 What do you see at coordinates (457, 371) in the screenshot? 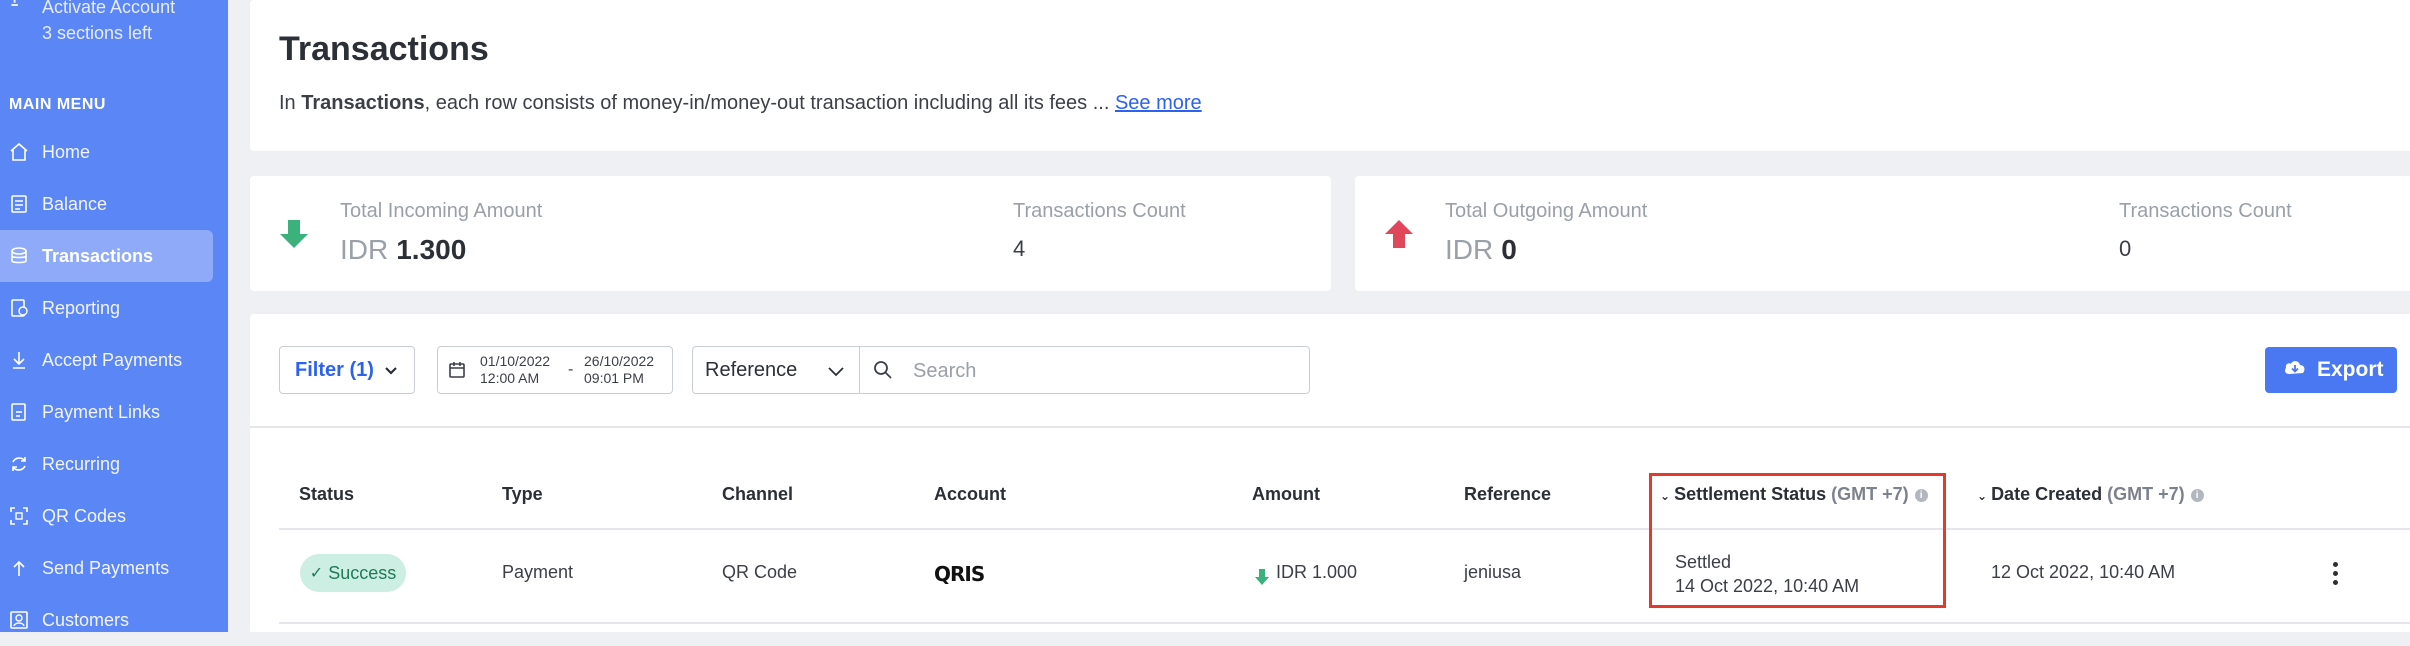
I see `calendar-icon` at bounding box center [457, 371].